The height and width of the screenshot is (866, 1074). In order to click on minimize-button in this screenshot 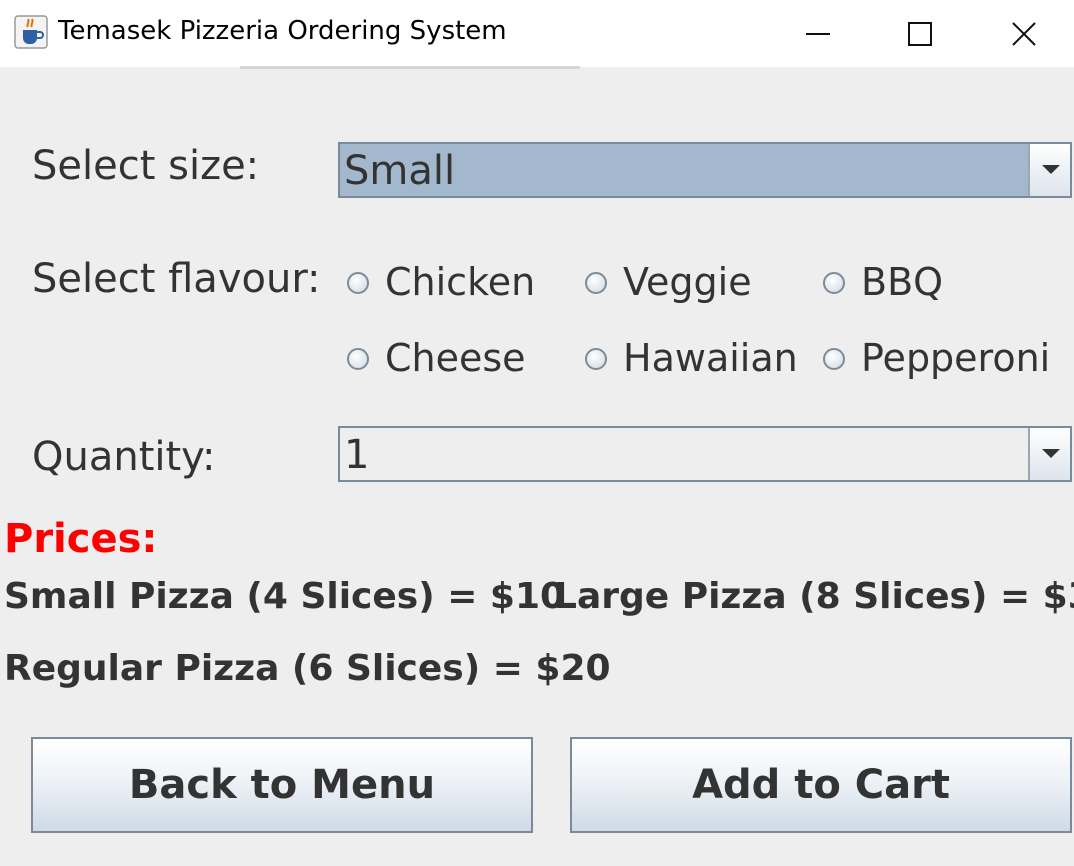, I will do `click(818, 33)`.